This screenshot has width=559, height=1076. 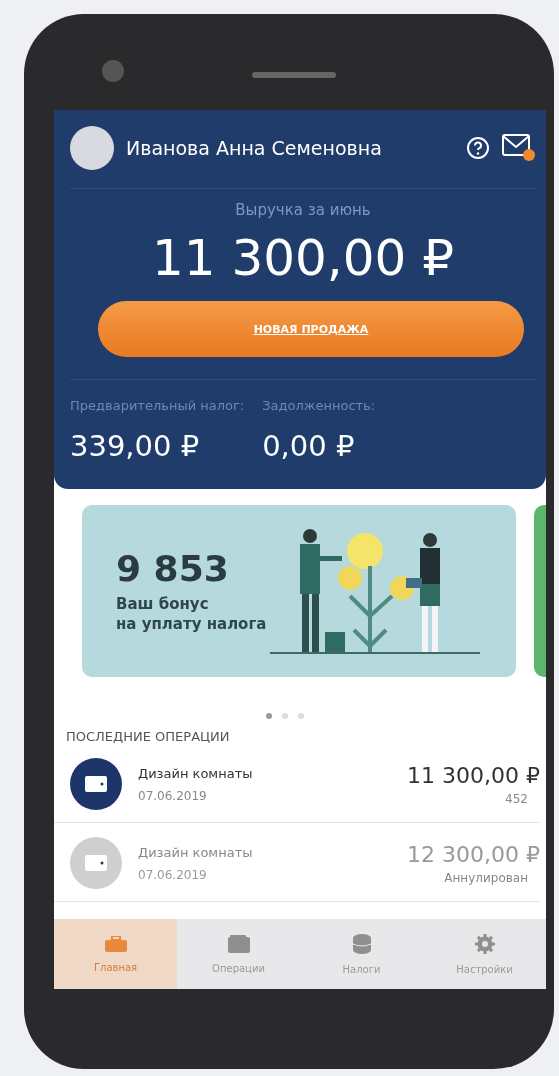 What do you see at coordinates (238, 954) in the screenshot?
I see `tab: Операции` at bounding box center [238, 954].